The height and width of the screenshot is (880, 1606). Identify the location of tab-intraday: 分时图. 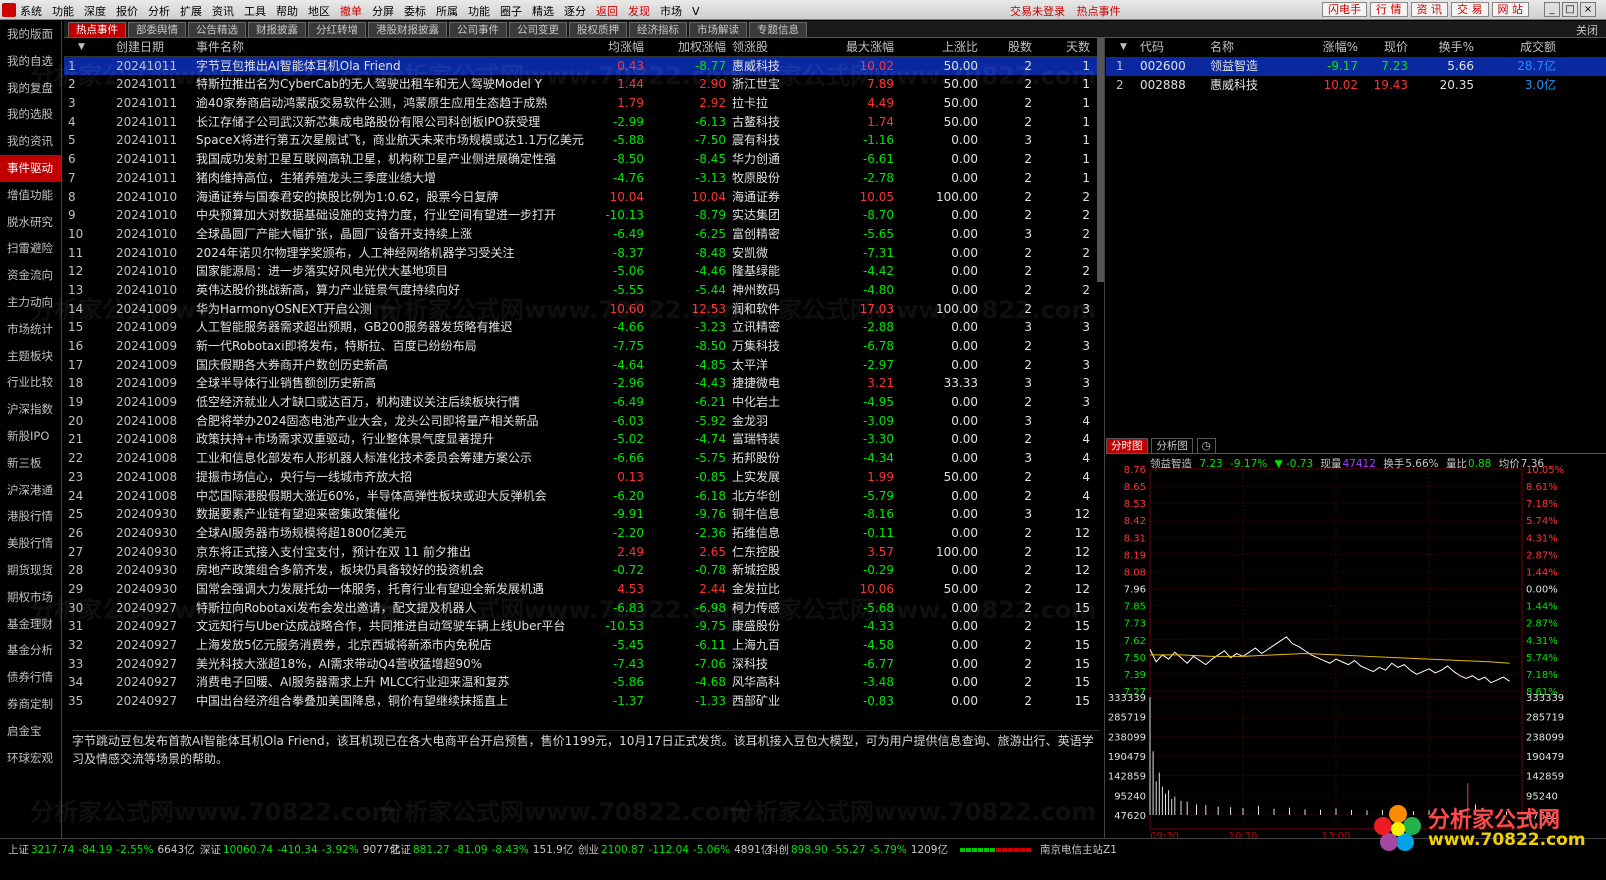
(1127, 445).